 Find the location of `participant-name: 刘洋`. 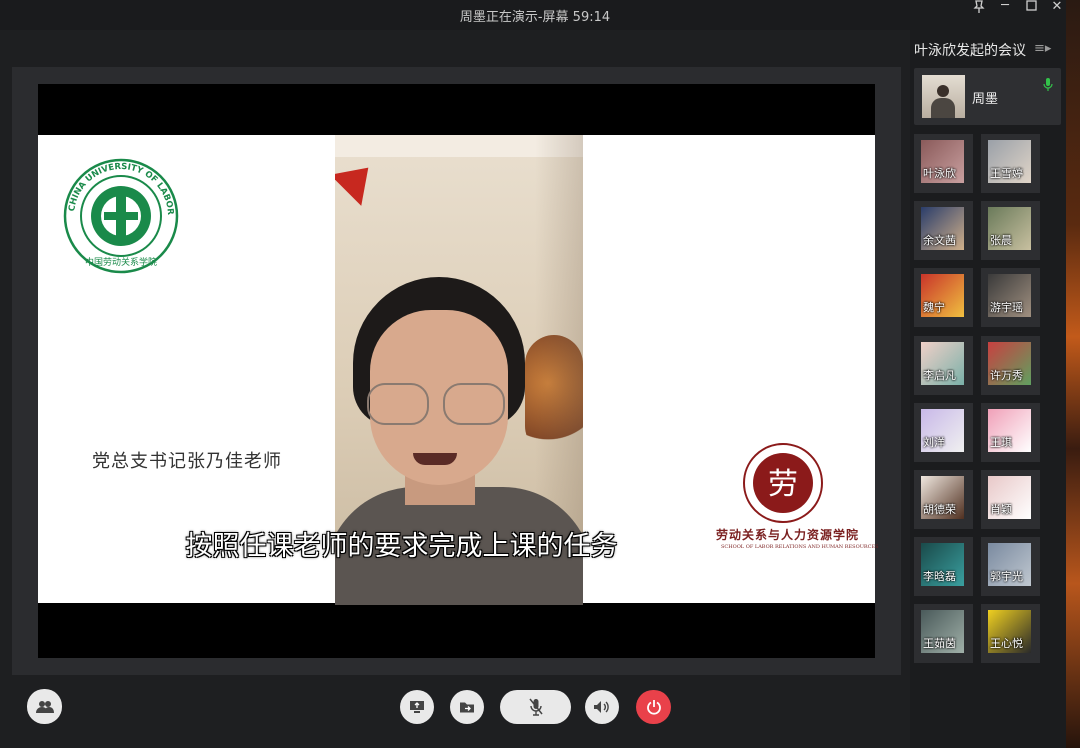

participant-name: 刘洋 is located at coordinates (934, 442).